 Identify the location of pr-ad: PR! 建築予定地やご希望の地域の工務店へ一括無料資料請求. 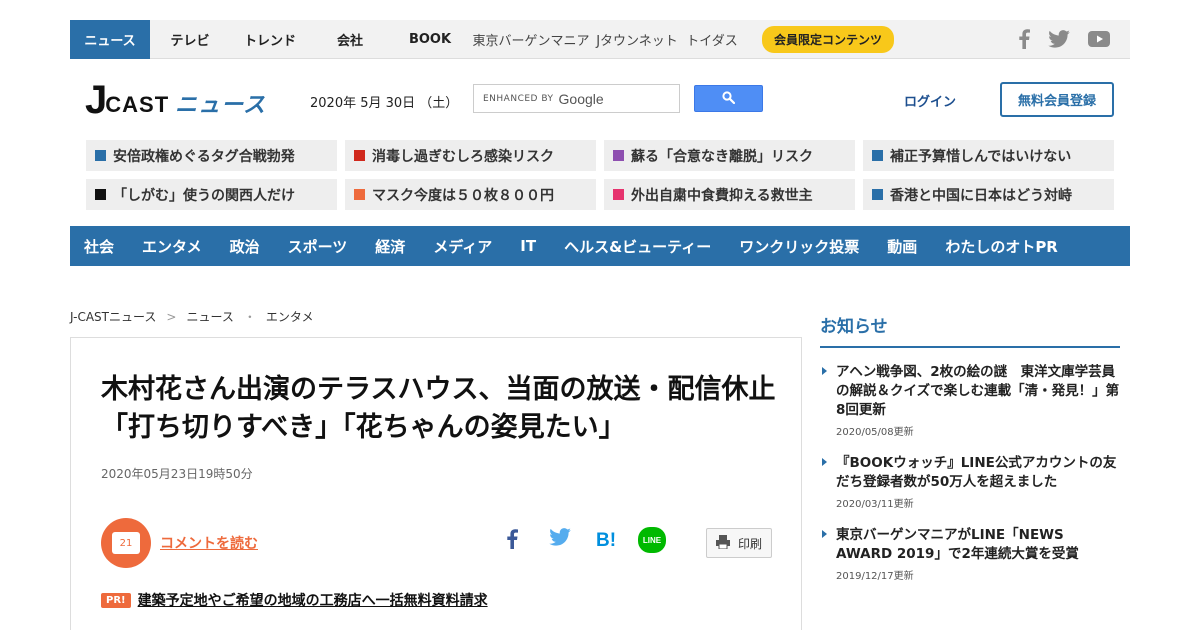
(294, 600).